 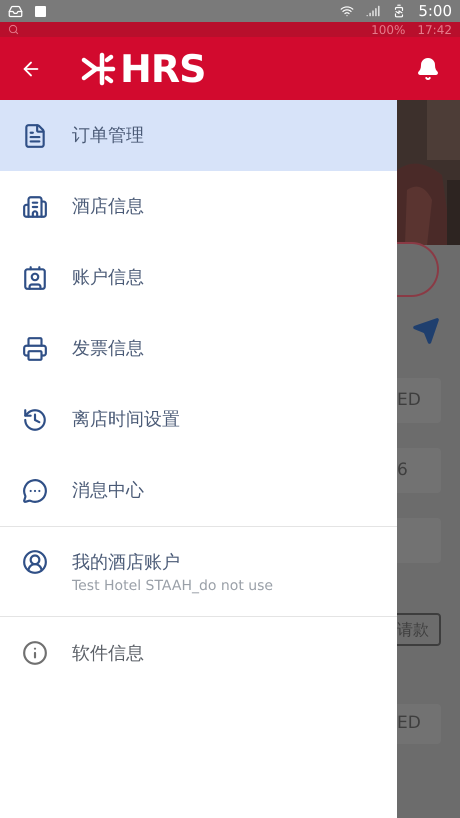 I want to click on clock-text: 17:42, so click(x=434, y=30).